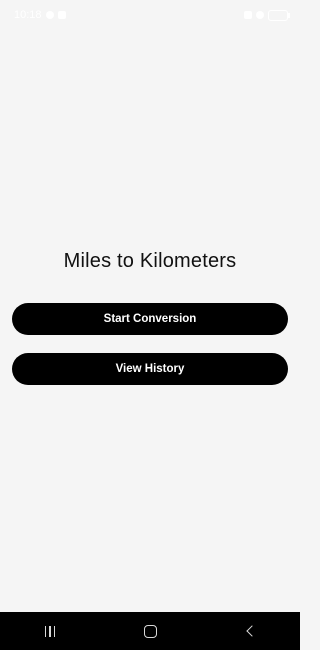 The width and height of the screenshot is (320, 650). What do you see at coordinates (150, 319) in the screenshot?
I see `start-conversion-button: Start Conversion` at bounding box center [150, 319].